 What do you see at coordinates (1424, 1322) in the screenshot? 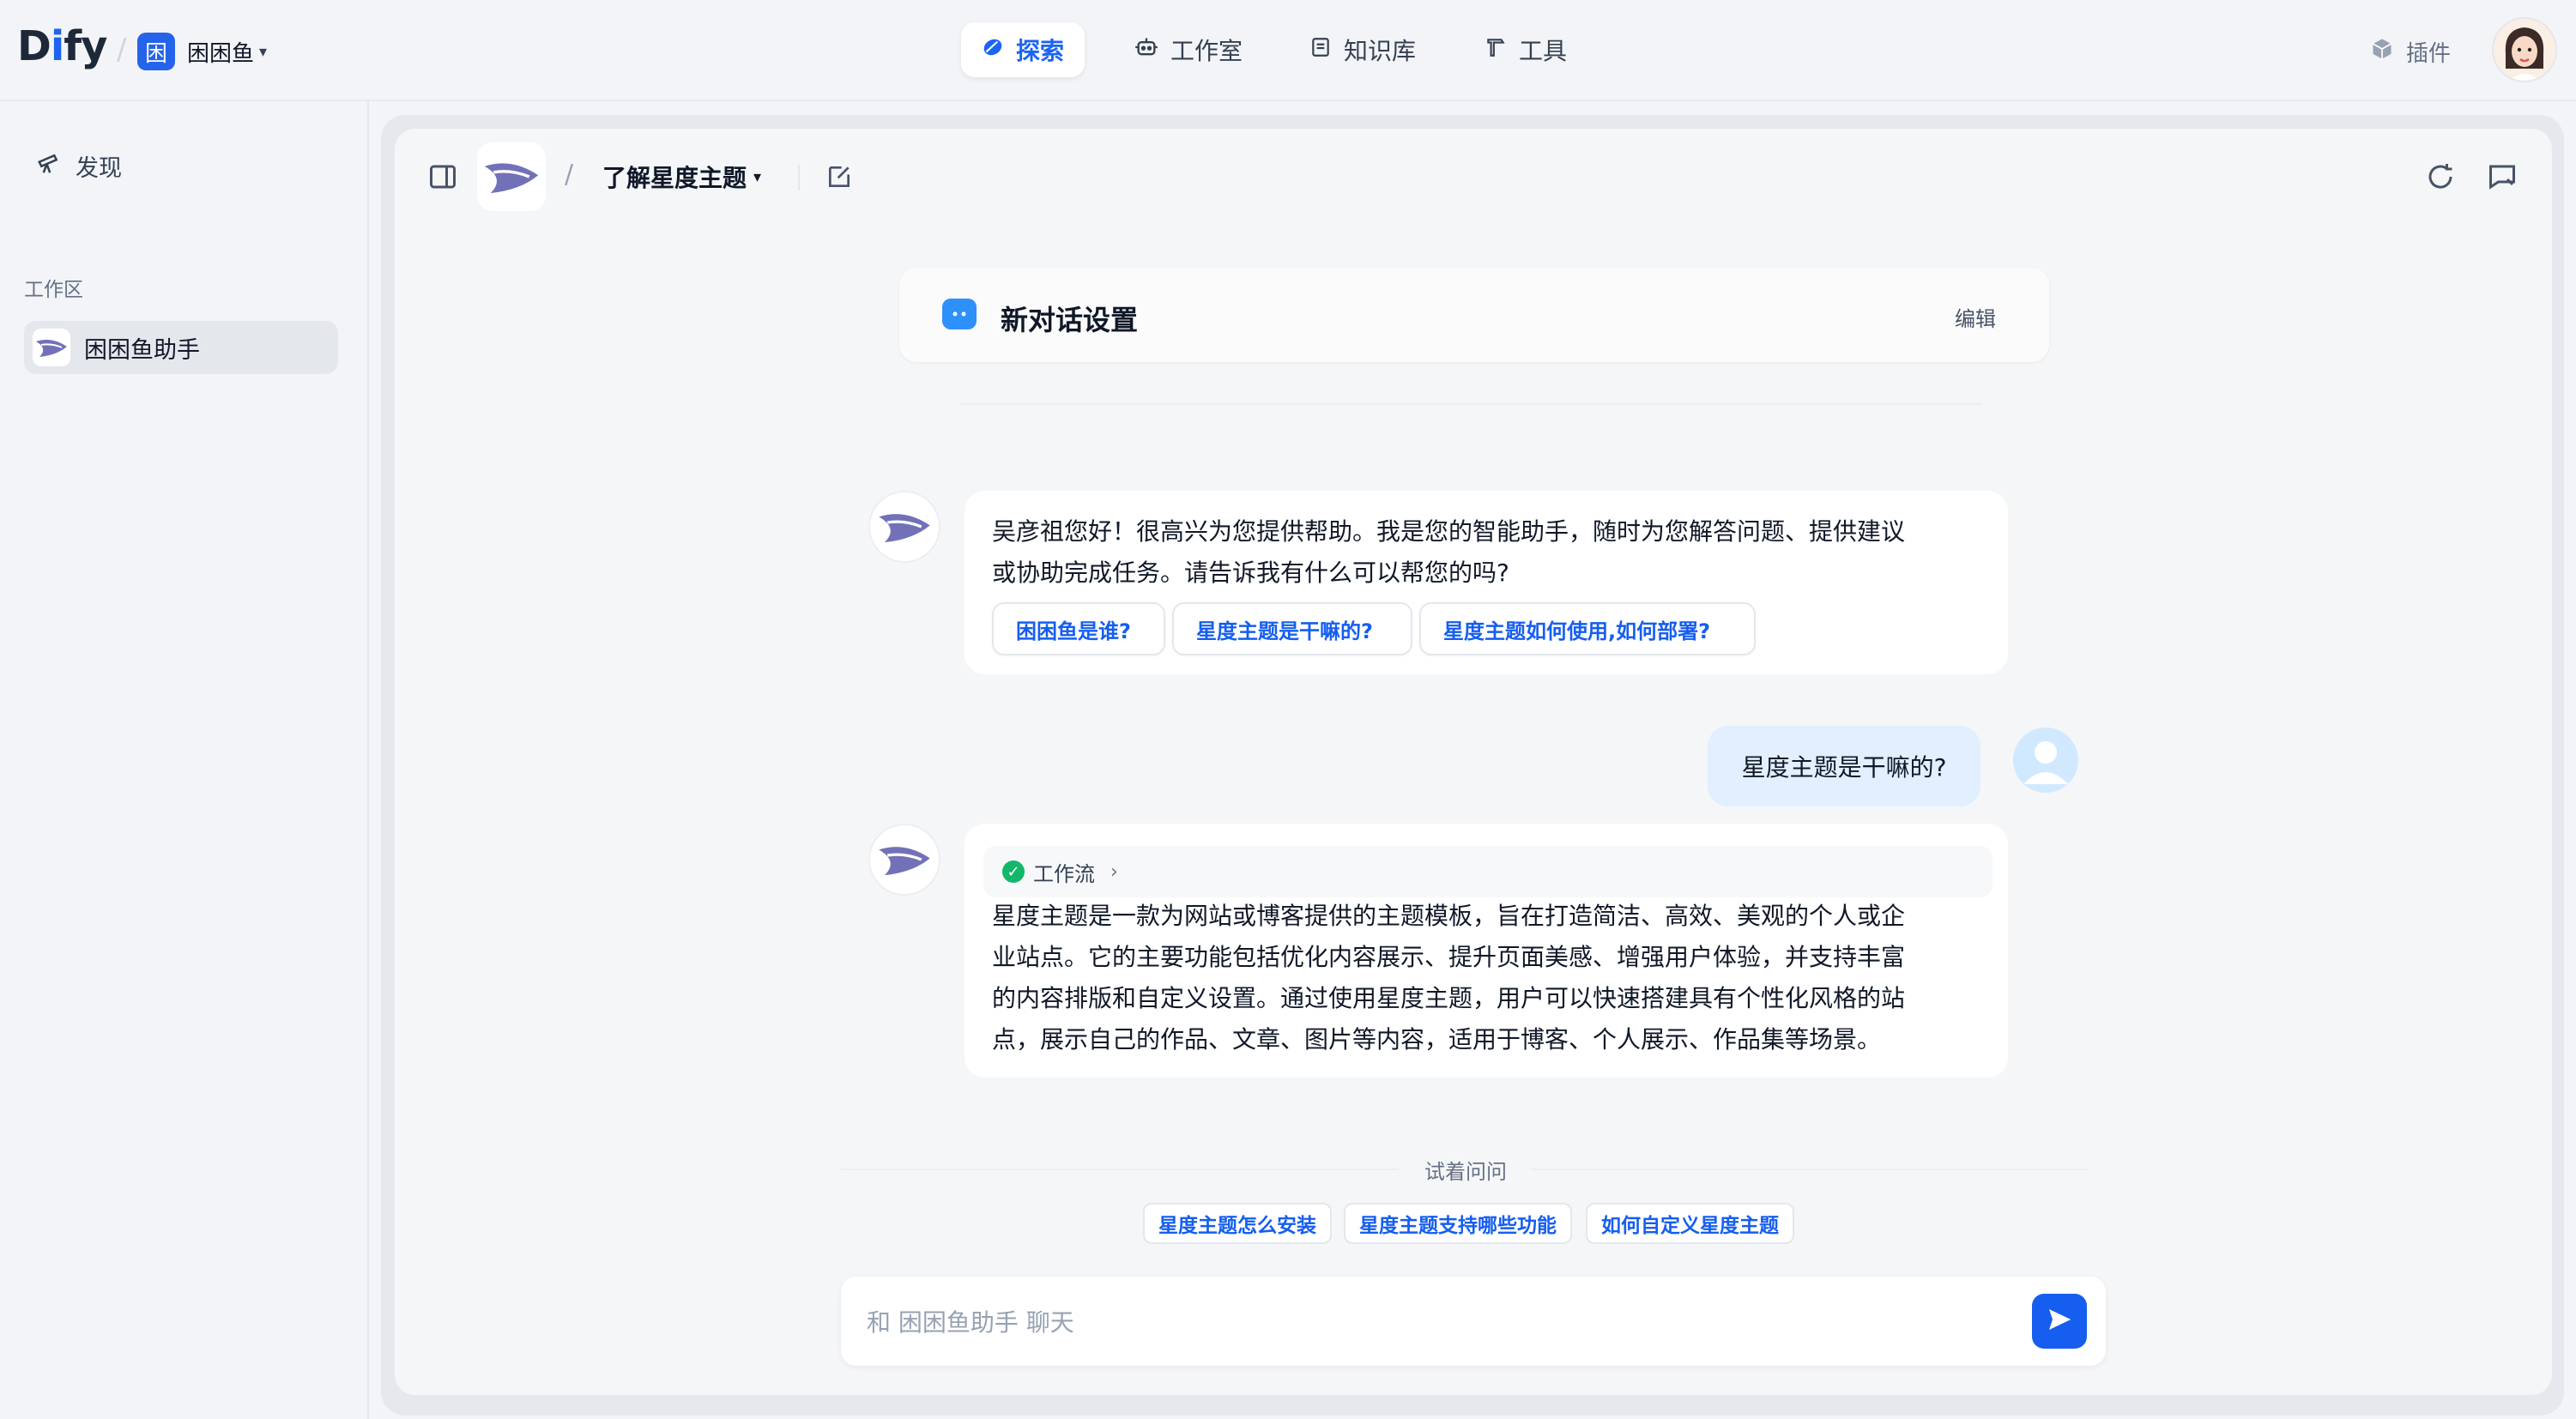
I see `chat-input` at bounding box center [1424, 1322].